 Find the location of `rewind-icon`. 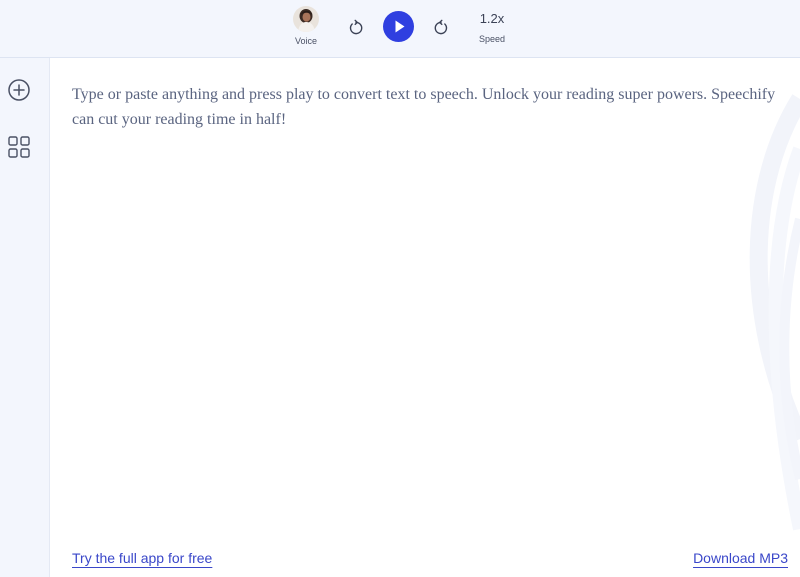

rewind-icon is located at coordinates (356, 27).